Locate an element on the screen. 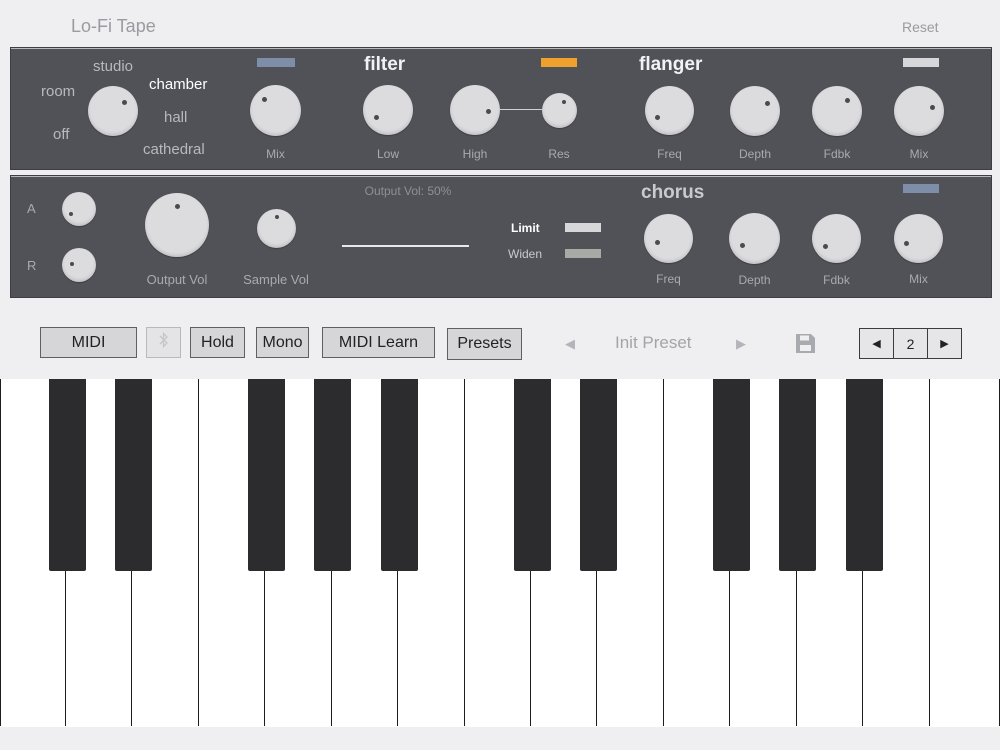 The image size is (1000, 750). release-knob is located at coordinates (79, 265).